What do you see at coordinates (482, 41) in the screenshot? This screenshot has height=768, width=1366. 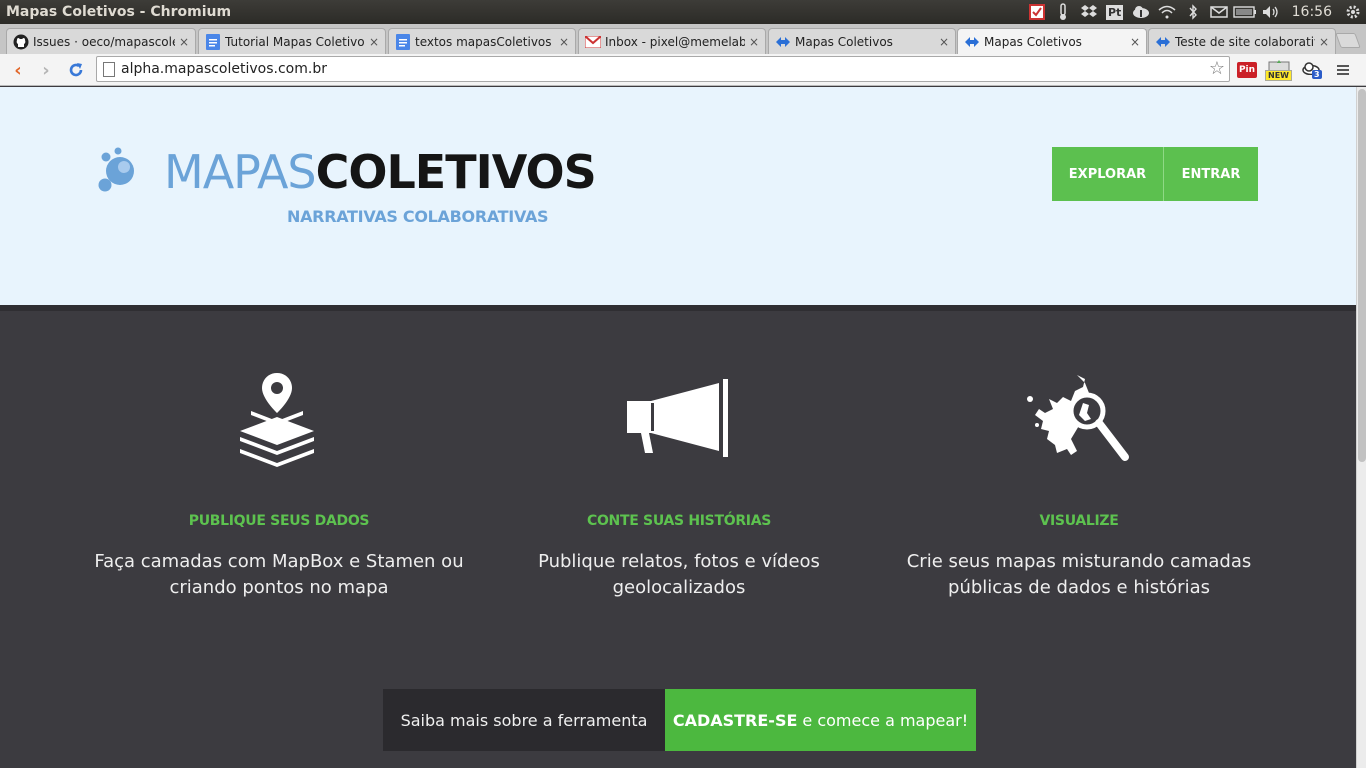 I see `browser-tab: textos mapasColetivos - G ×` at bounding box center [482, 41].